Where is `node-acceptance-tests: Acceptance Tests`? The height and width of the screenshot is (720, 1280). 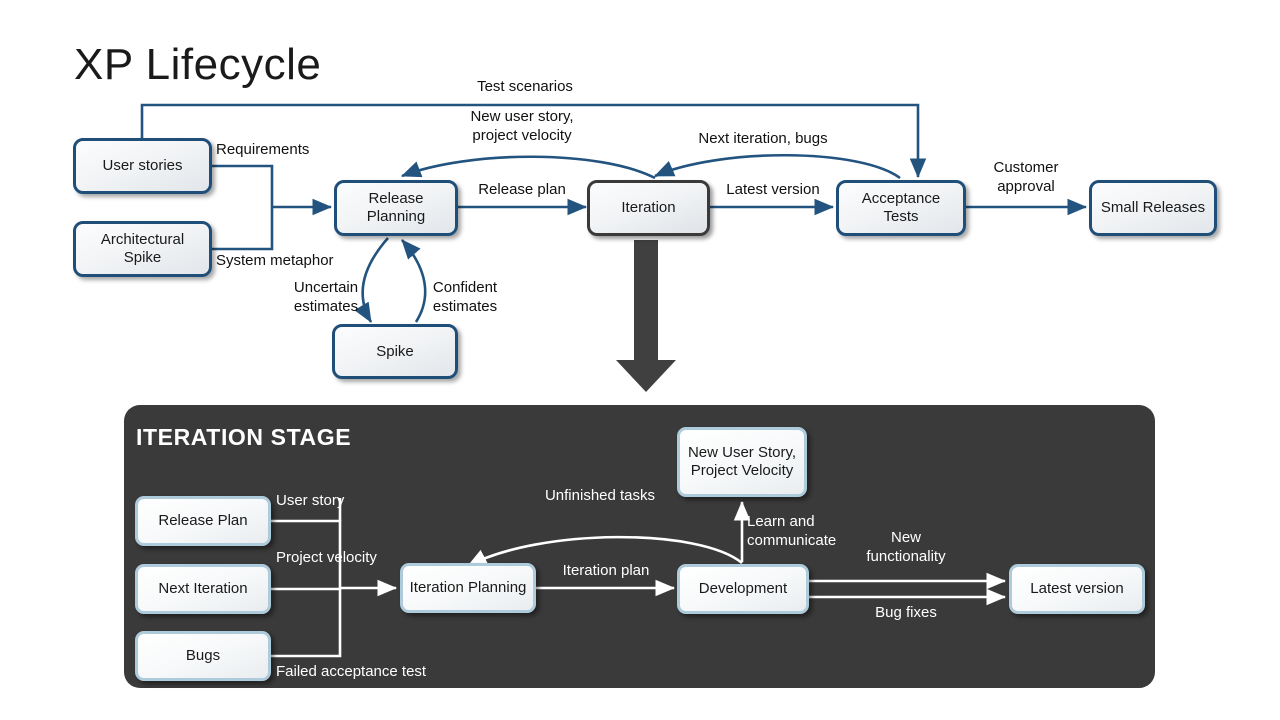
node-acceptance-tests: Acceptance Tests is located at coordinates (901, 208).